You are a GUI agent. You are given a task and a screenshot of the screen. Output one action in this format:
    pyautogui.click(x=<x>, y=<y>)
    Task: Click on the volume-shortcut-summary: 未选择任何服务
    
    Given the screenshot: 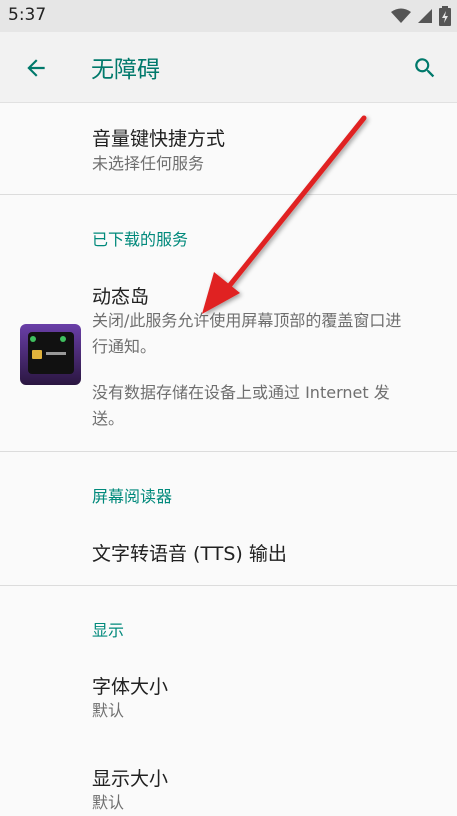 What is the action you would take?
    pyautogui.click(x=148, y=163)
    